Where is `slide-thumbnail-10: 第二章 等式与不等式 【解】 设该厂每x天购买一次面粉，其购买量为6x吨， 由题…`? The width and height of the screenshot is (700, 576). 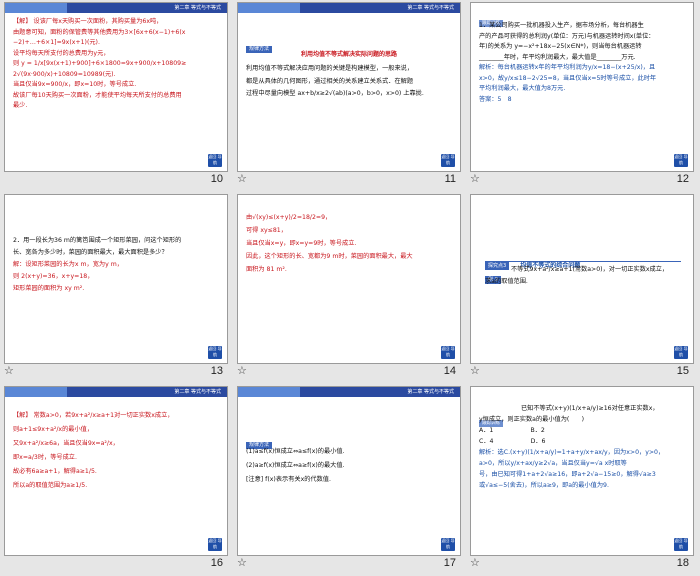 slide-thumbnail-10: 第二章 等式与不等式 【解】 设该厂每x天购买一次面粉，其购买量为6x吨， 由题… is located at coordinates (116, 96).